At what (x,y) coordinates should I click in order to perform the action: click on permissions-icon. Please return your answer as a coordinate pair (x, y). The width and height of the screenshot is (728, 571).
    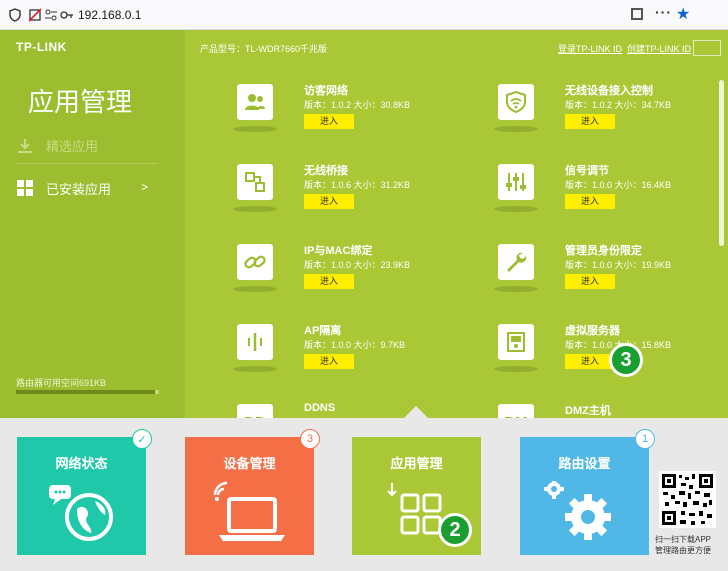
    Looking at the image, I should click on (51, 15).